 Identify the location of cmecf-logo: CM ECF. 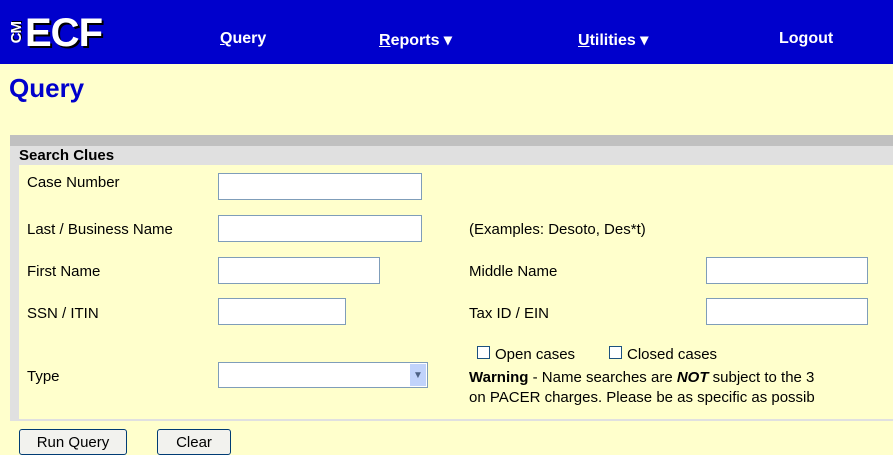
(55, 33).